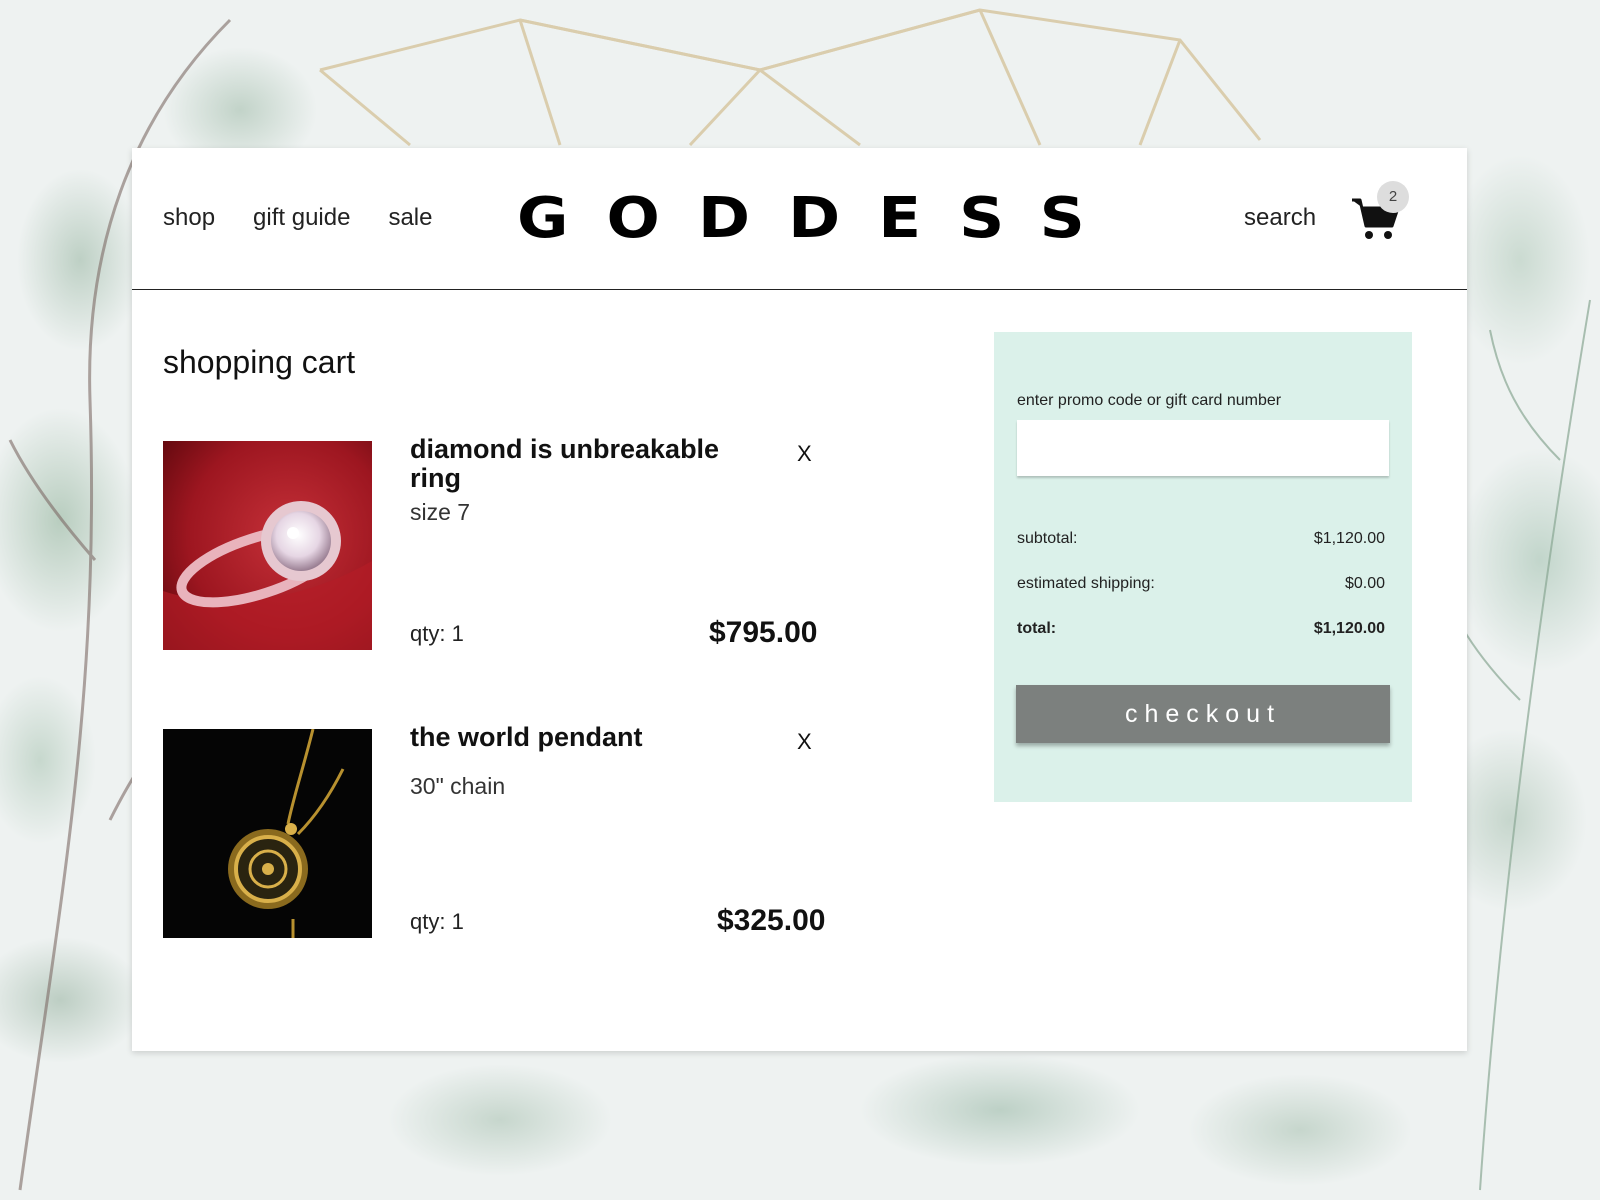 The width and height of the screenshot is (1600, 1200). I want to click on page-title: shopping cart, so click(259, 362).